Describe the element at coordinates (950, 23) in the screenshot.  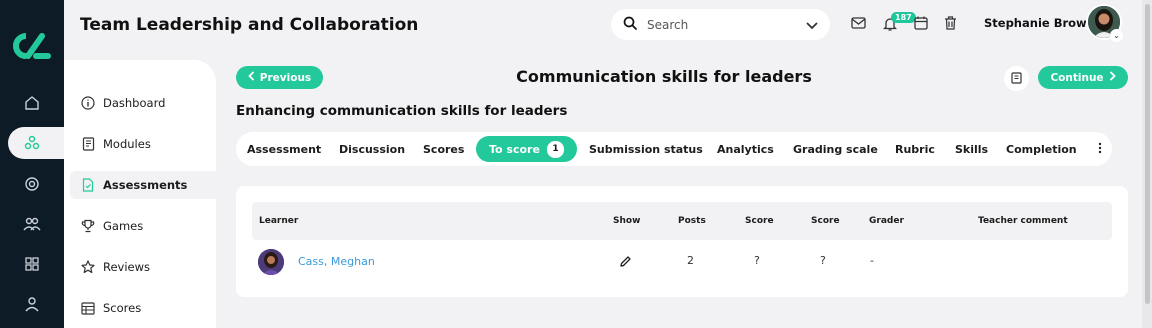
I see `trash-icon` at that location.